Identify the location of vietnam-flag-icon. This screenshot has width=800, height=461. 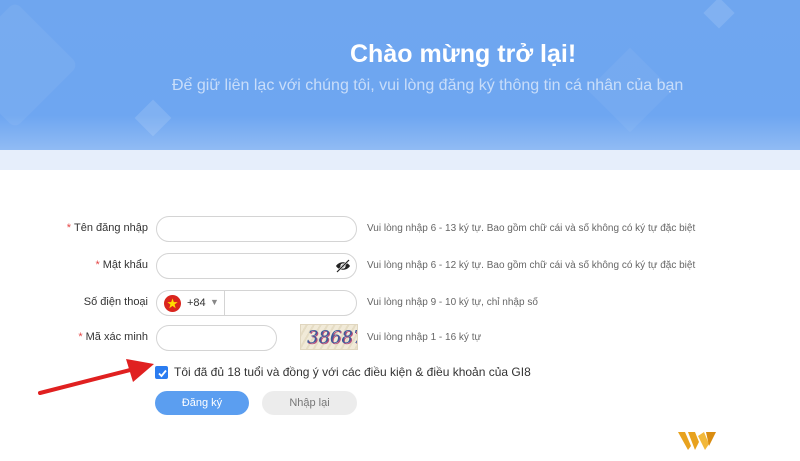
(172, 303).